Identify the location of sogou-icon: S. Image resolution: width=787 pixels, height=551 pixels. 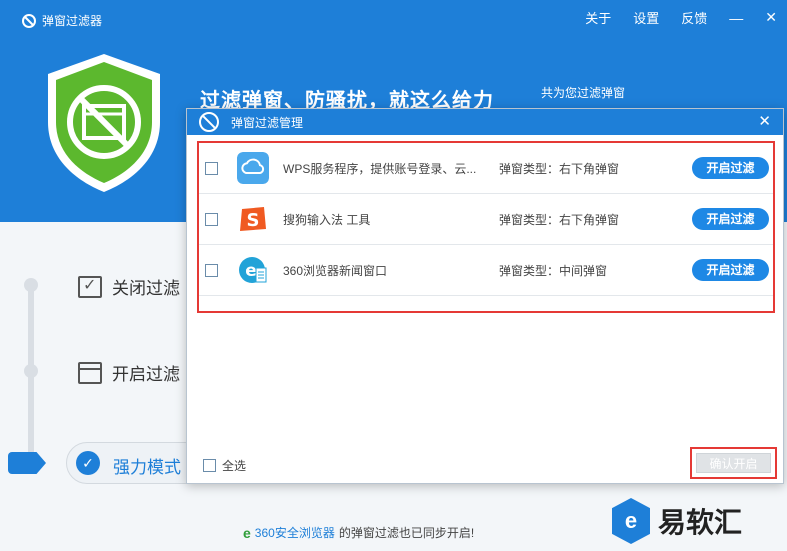
(253, 219).